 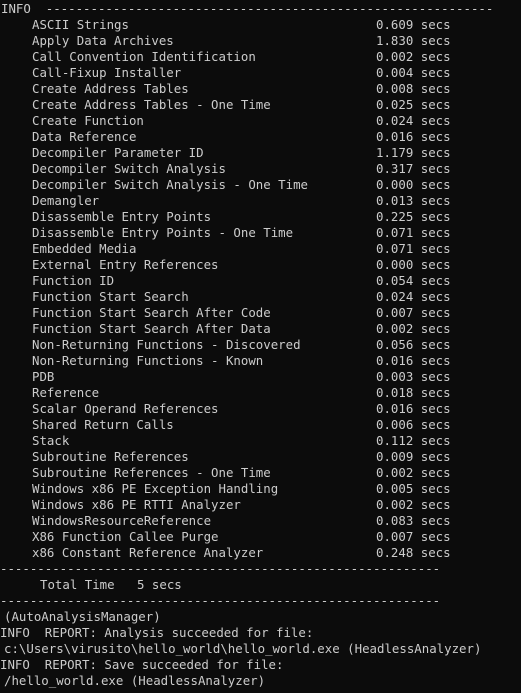 I want to click on analyzer-name: Call Convention Identification, so click(x=144, y=56).